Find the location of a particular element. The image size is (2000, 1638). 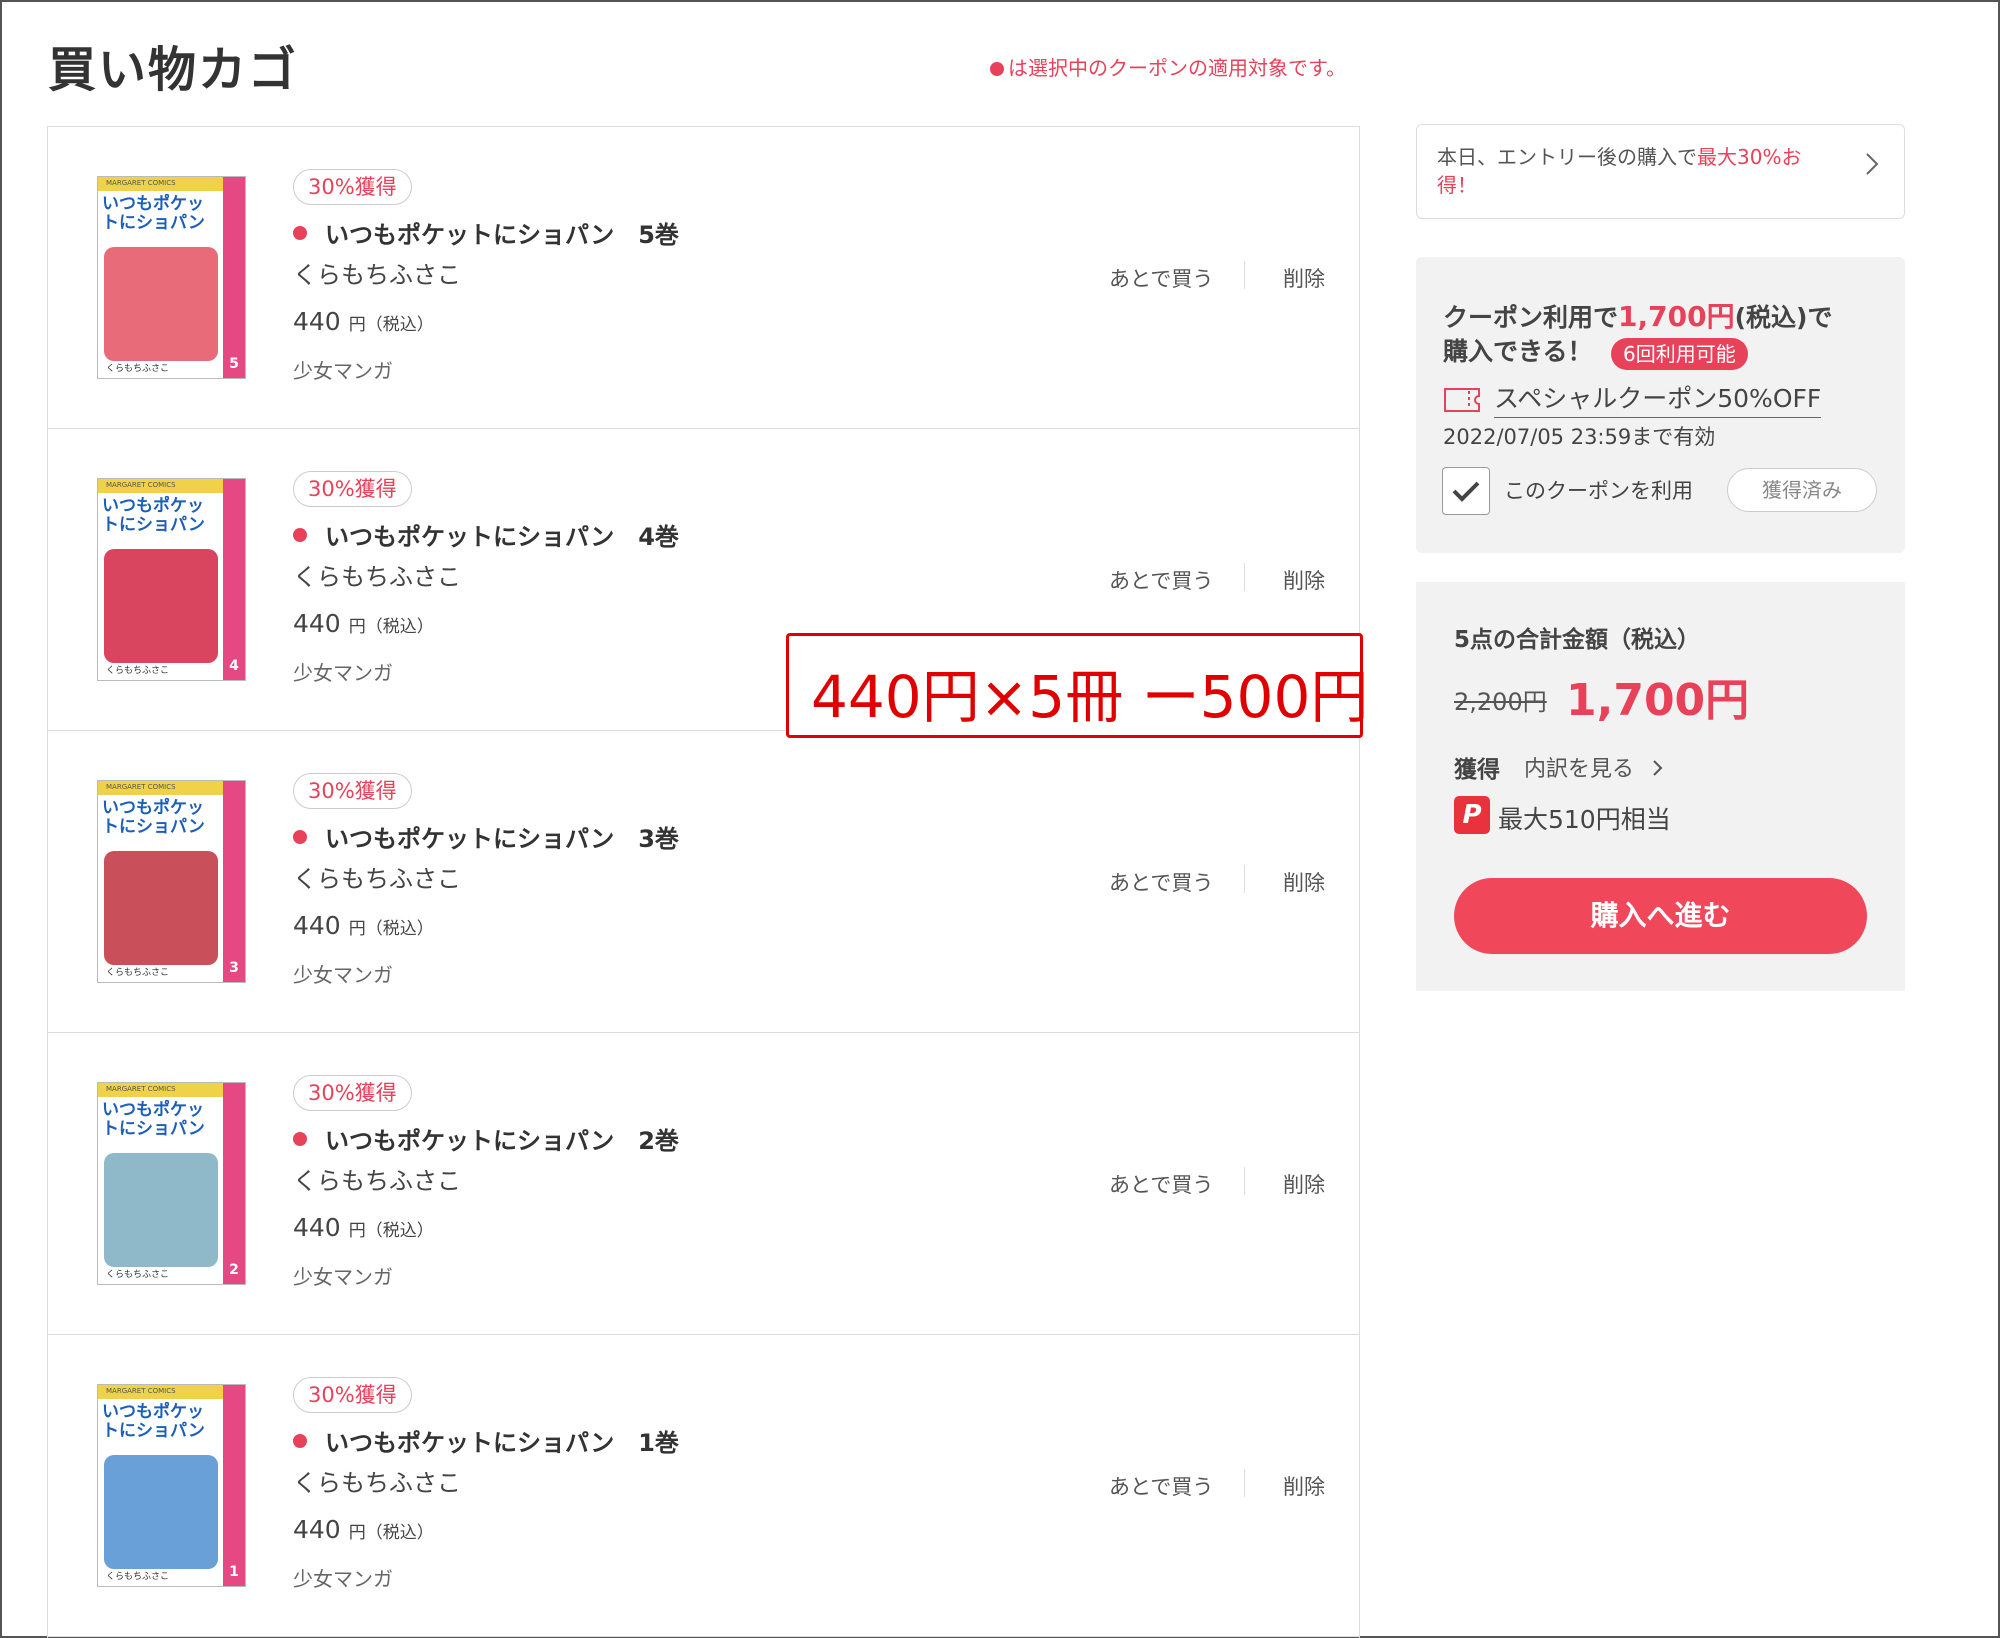

book-cover: MARGARET COMICS いつもポケットにショパン くらもちふさこ 5 is located at coordinates (171, 277).